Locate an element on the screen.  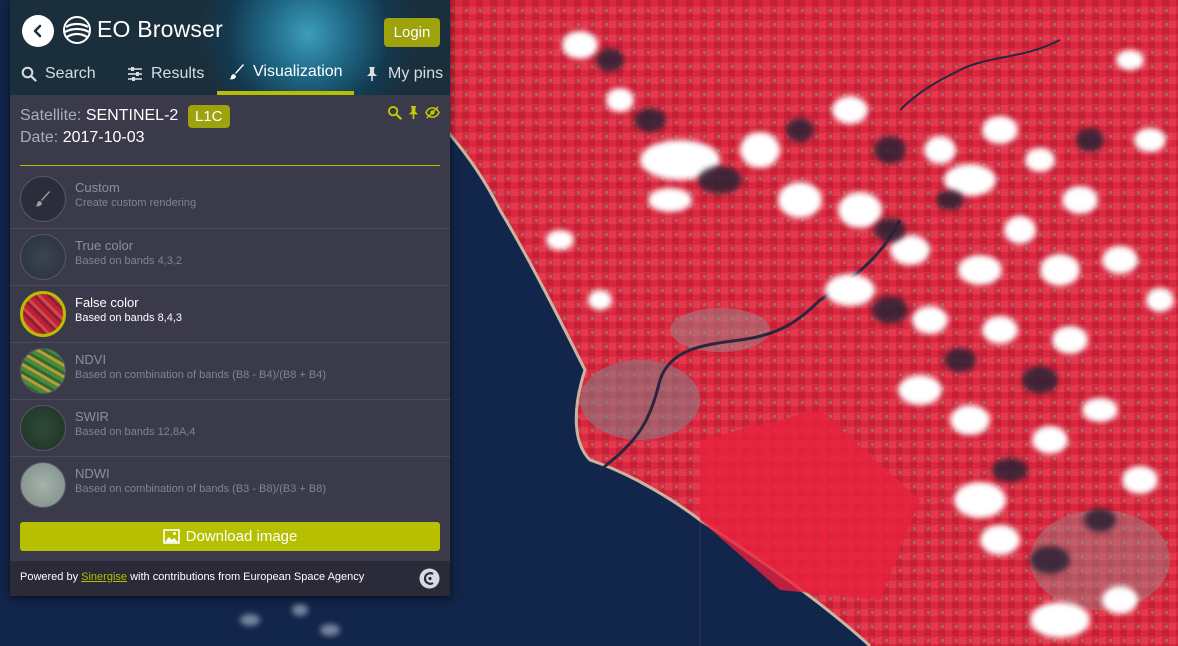
ndvi-thumbnail is located at coordinates (43, 371).